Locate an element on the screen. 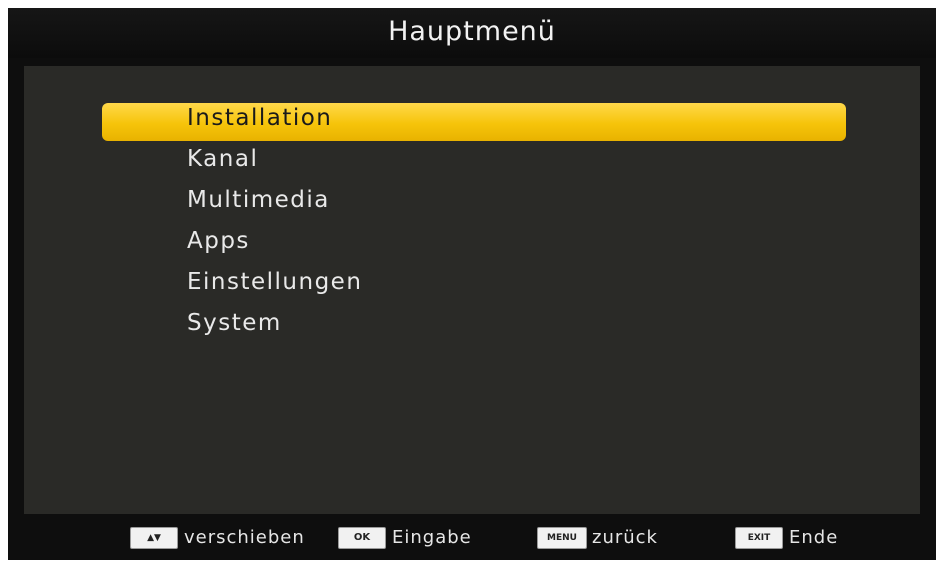 This screenshot has width=948, height=564. menu-item-apps: Apps is located at coordinates (472, 243).